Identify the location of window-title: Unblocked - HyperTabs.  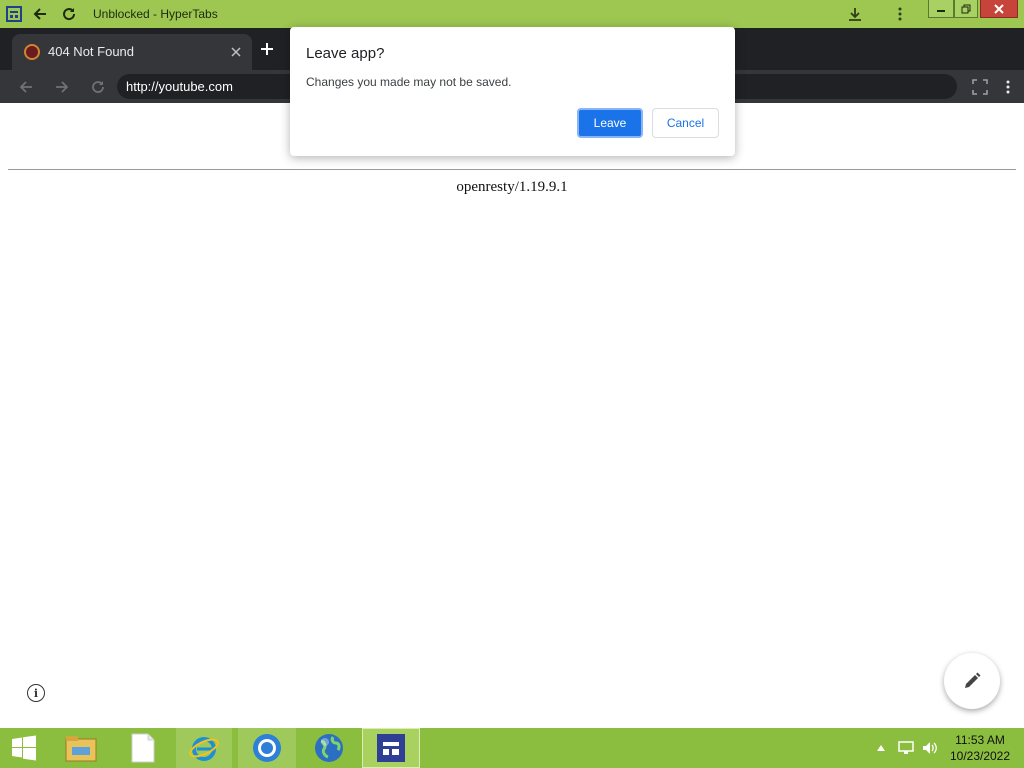
(155, 14).